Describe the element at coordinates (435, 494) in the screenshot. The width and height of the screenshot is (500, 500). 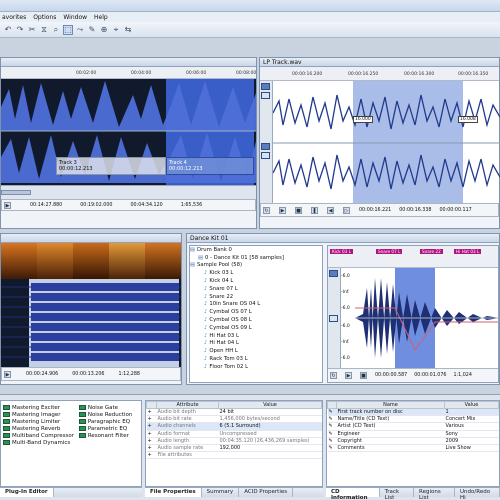
I see `tab-regions-list: Regions List` at that location.